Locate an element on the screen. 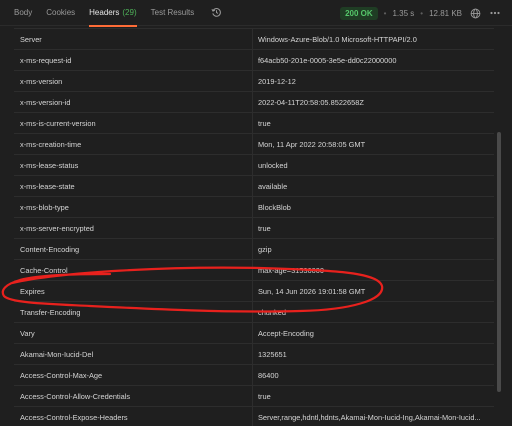  header-value: BlockBlob is located at coordinates (373, 207).